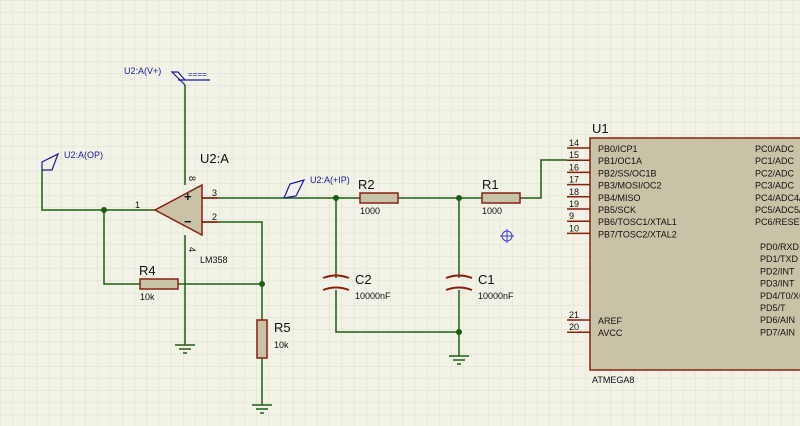 This screenshot has height=426, width=800. Describe the element at coordinates (188, 196) in the screenshot. I see `opamp-plus-sign: +` at that location.